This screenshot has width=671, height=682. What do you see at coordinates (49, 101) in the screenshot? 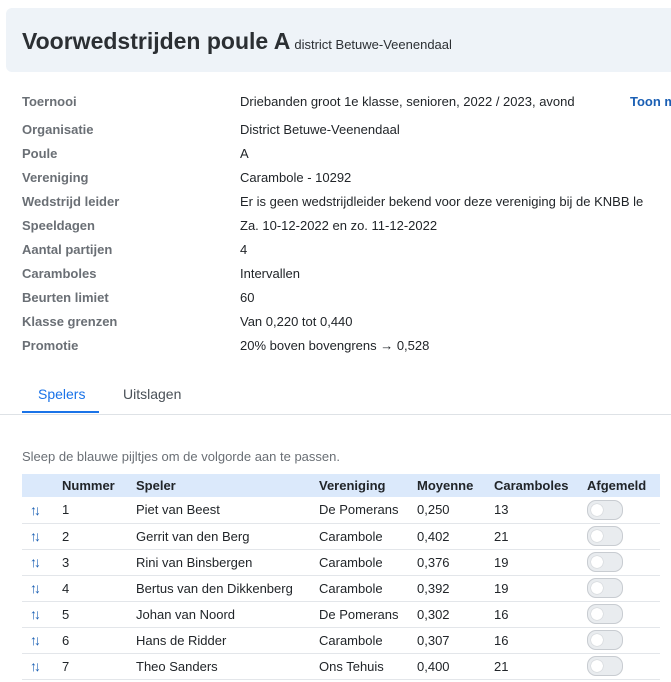
I see `info-label: Toernooi` at bounding box center [49, 101].